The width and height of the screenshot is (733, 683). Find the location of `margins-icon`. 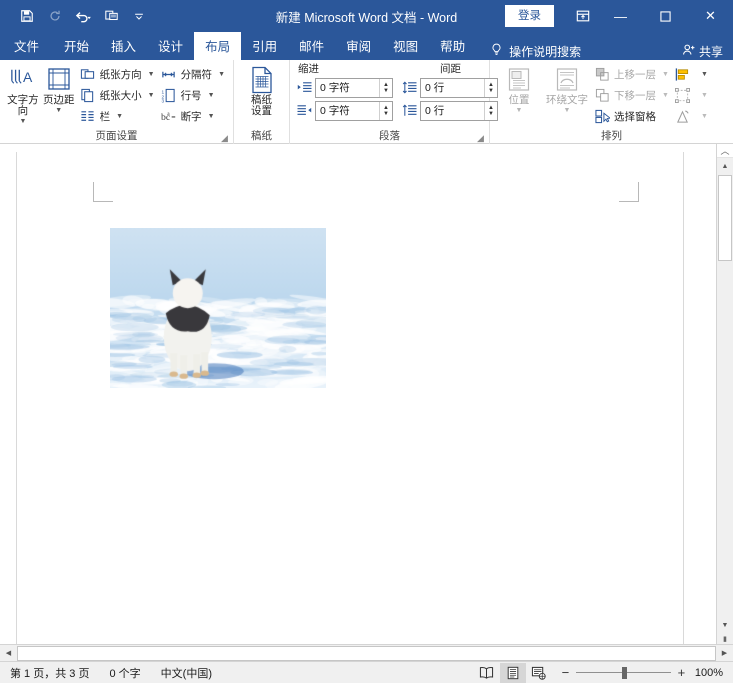

margins-icon is located at coordinates (59, 80).